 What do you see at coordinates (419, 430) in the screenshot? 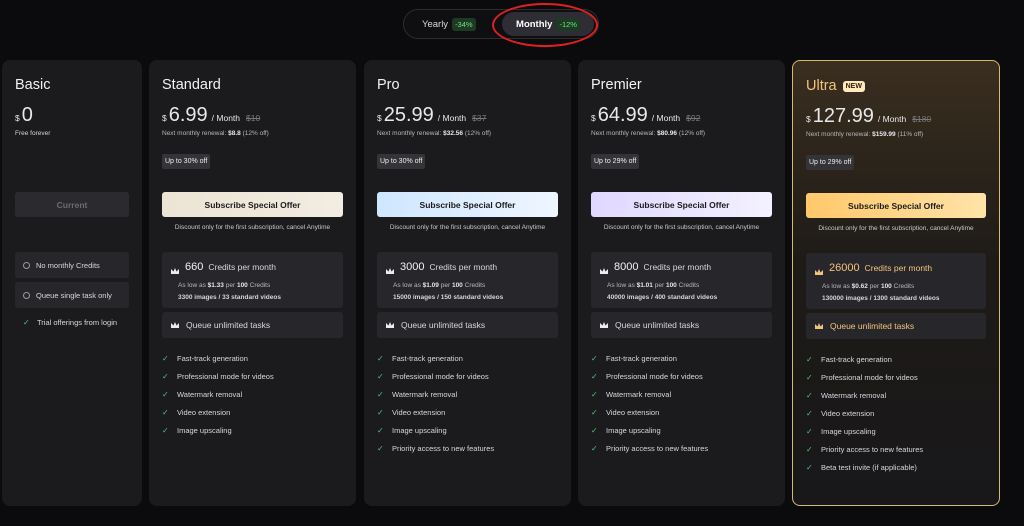
I see `feature-label: Image upscaling` at bounding box center [419, 430].